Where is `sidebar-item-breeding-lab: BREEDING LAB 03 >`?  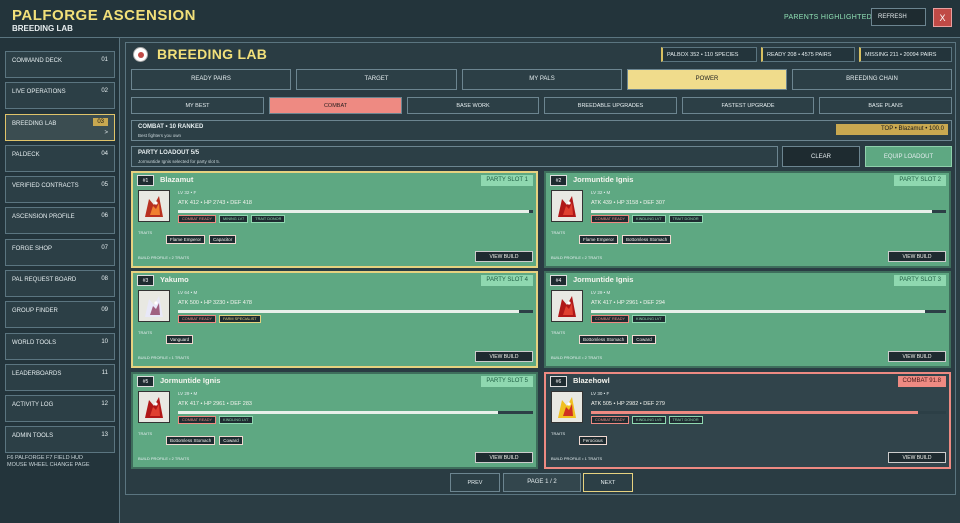
sidebar-item-breeding-lab: BREEDING LAB 03 > is located at coordinates (60, 127).